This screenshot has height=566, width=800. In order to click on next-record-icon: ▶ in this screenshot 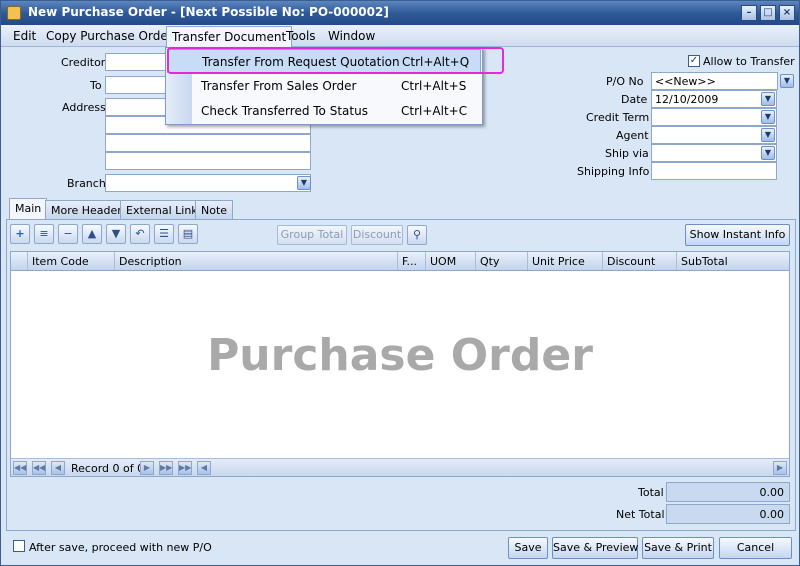, I will do `click(147, 468)`.